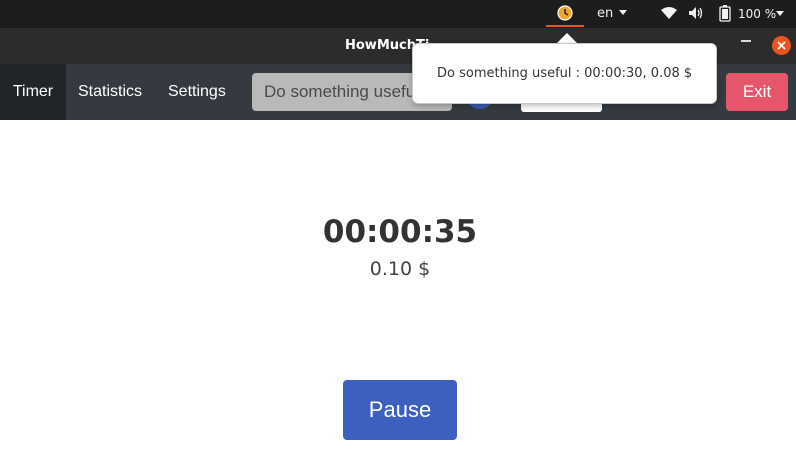 The image size is (796, 463). I want to click on tray-notification-popup: Do something useful : 00:00:30, 0.08 $, so click(564, 73).